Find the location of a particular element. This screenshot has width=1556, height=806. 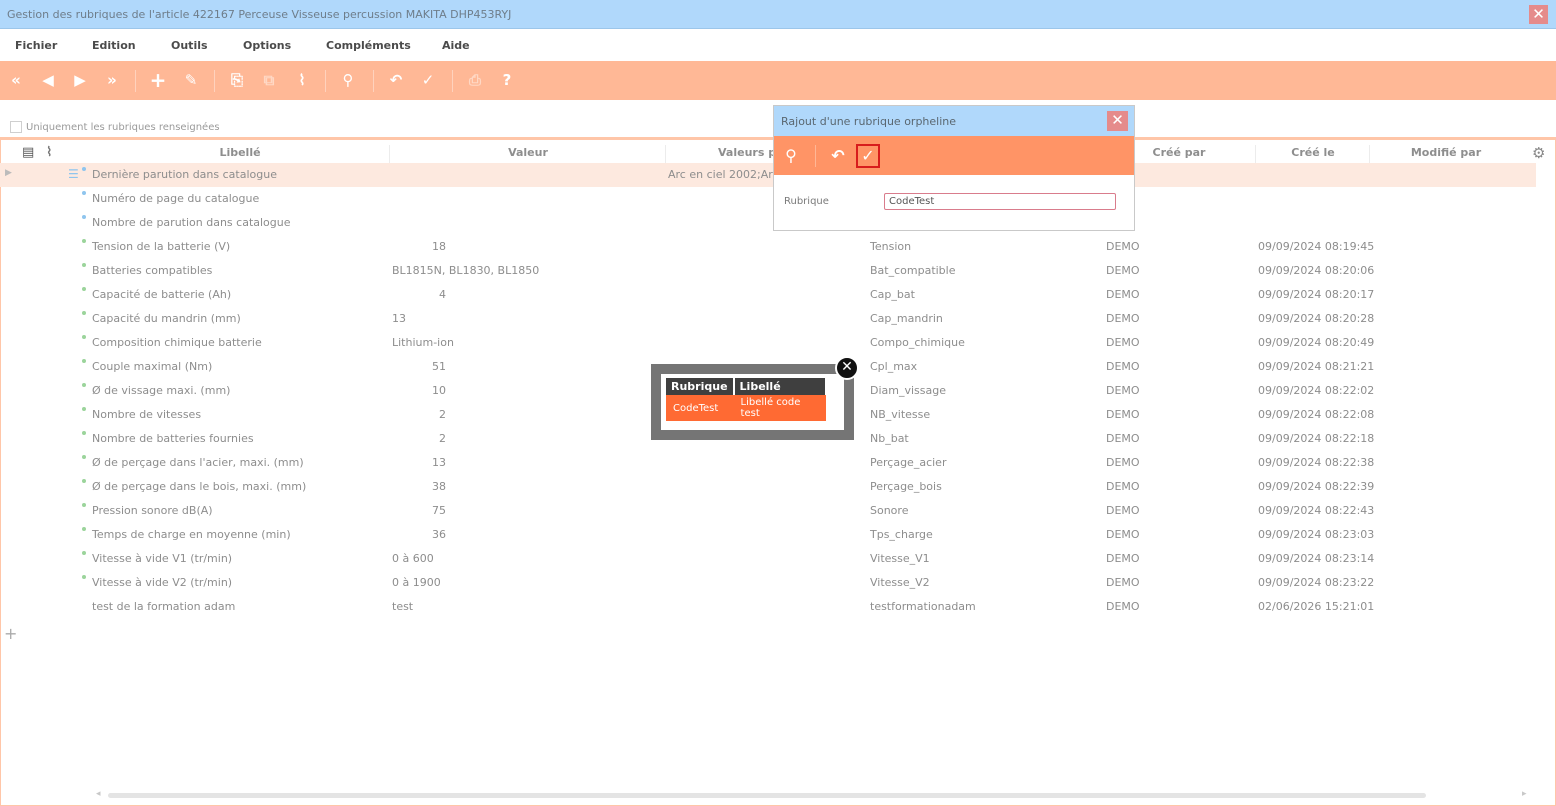

cell-code: testformationadam is located at coordinates (923, 606).